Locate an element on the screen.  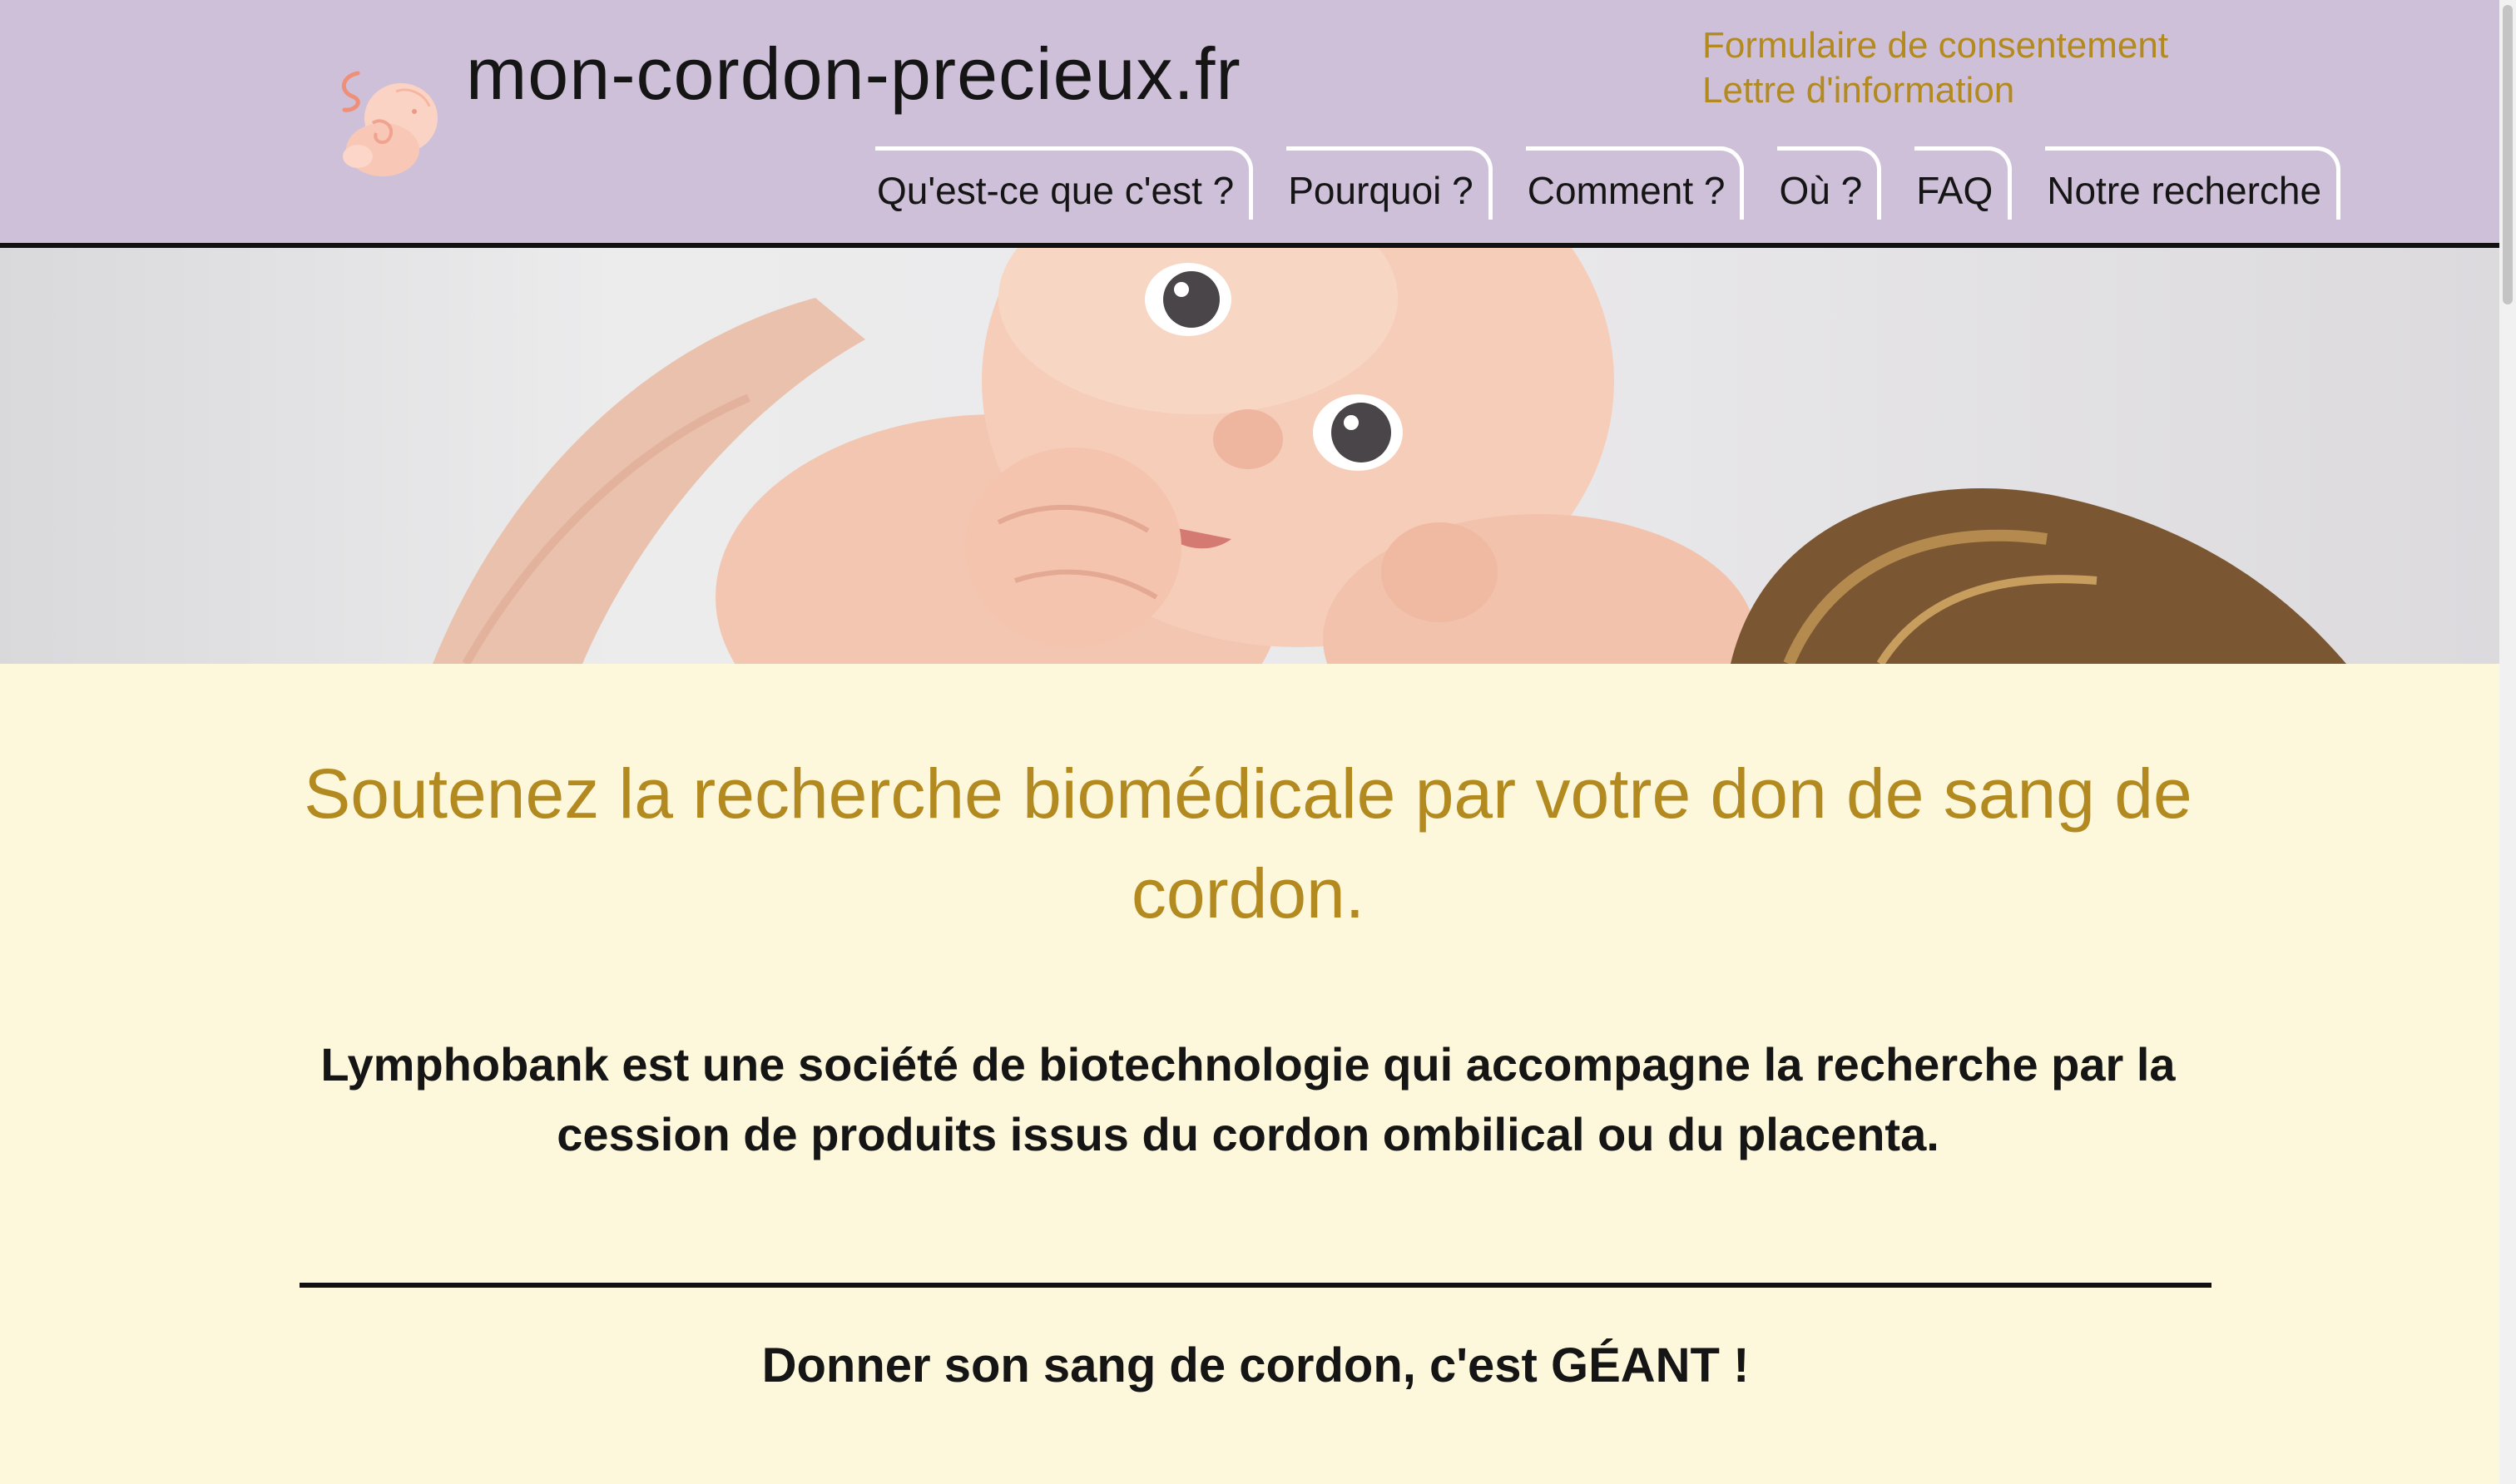
nav-tab-how: Comment ? is located at coordinates (1635, 183).